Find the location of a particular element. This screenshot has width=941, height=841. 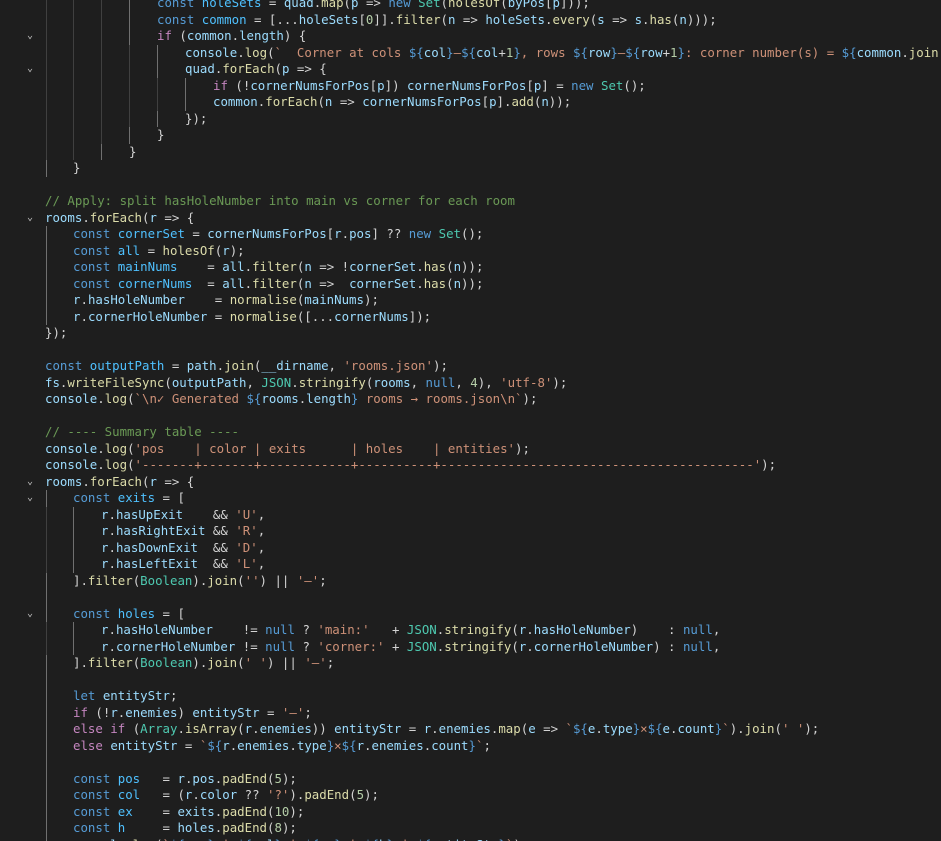

code-token: console is located at coordinates (211, 52).